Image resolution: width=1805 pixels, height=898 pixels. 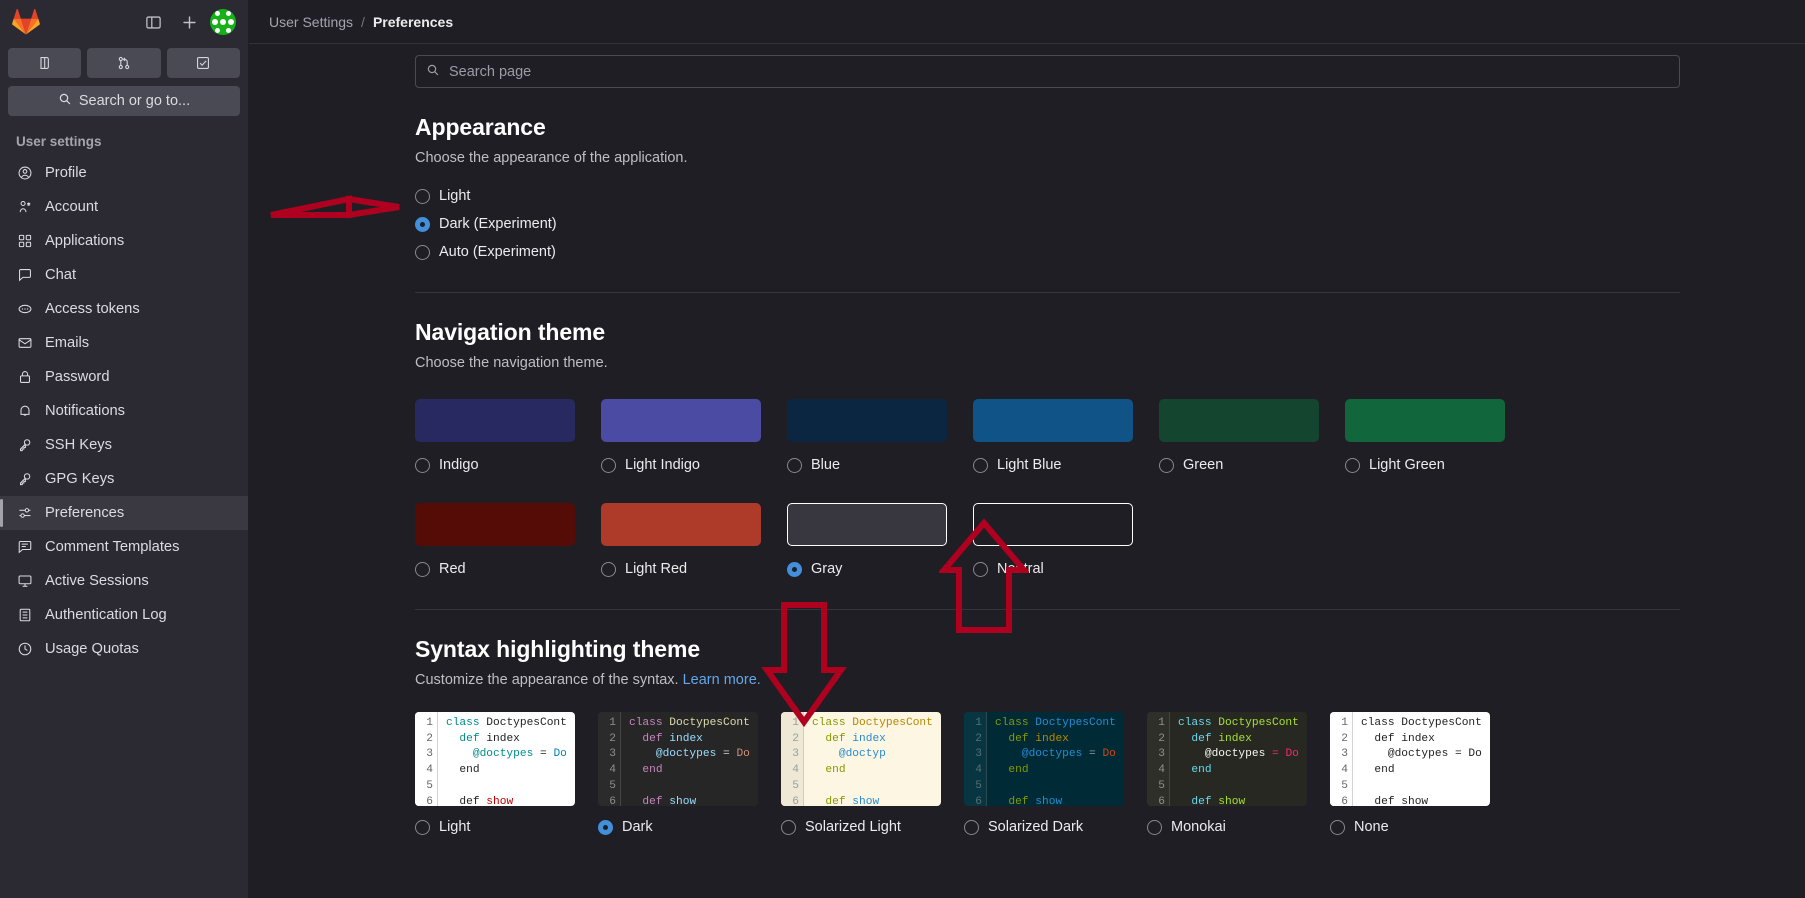 I want to click on comment-template-icon, so click(x=24, y=547).